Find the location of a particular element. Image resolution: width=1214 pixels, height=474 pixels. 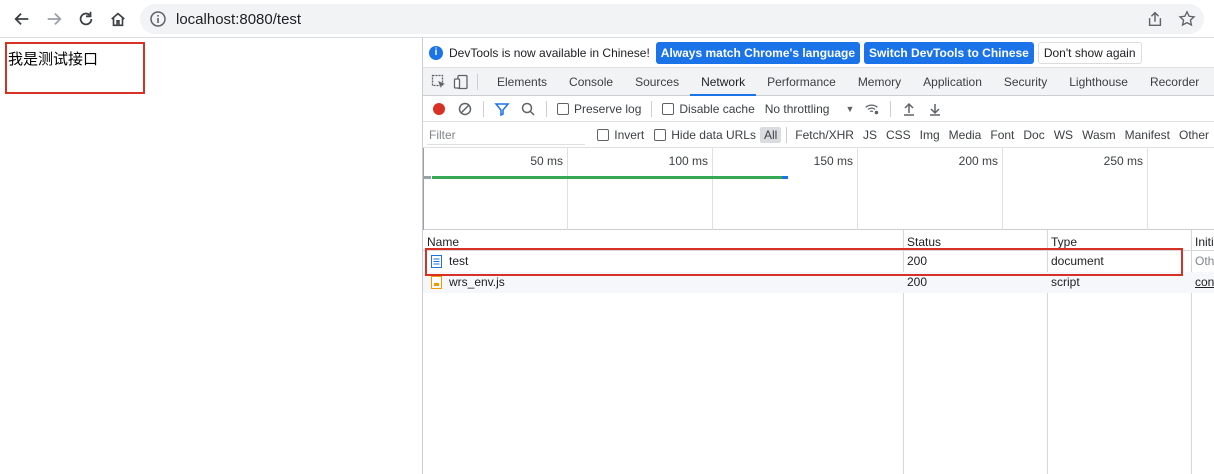

filter-type-all: All is located at coordinates (770, 134).